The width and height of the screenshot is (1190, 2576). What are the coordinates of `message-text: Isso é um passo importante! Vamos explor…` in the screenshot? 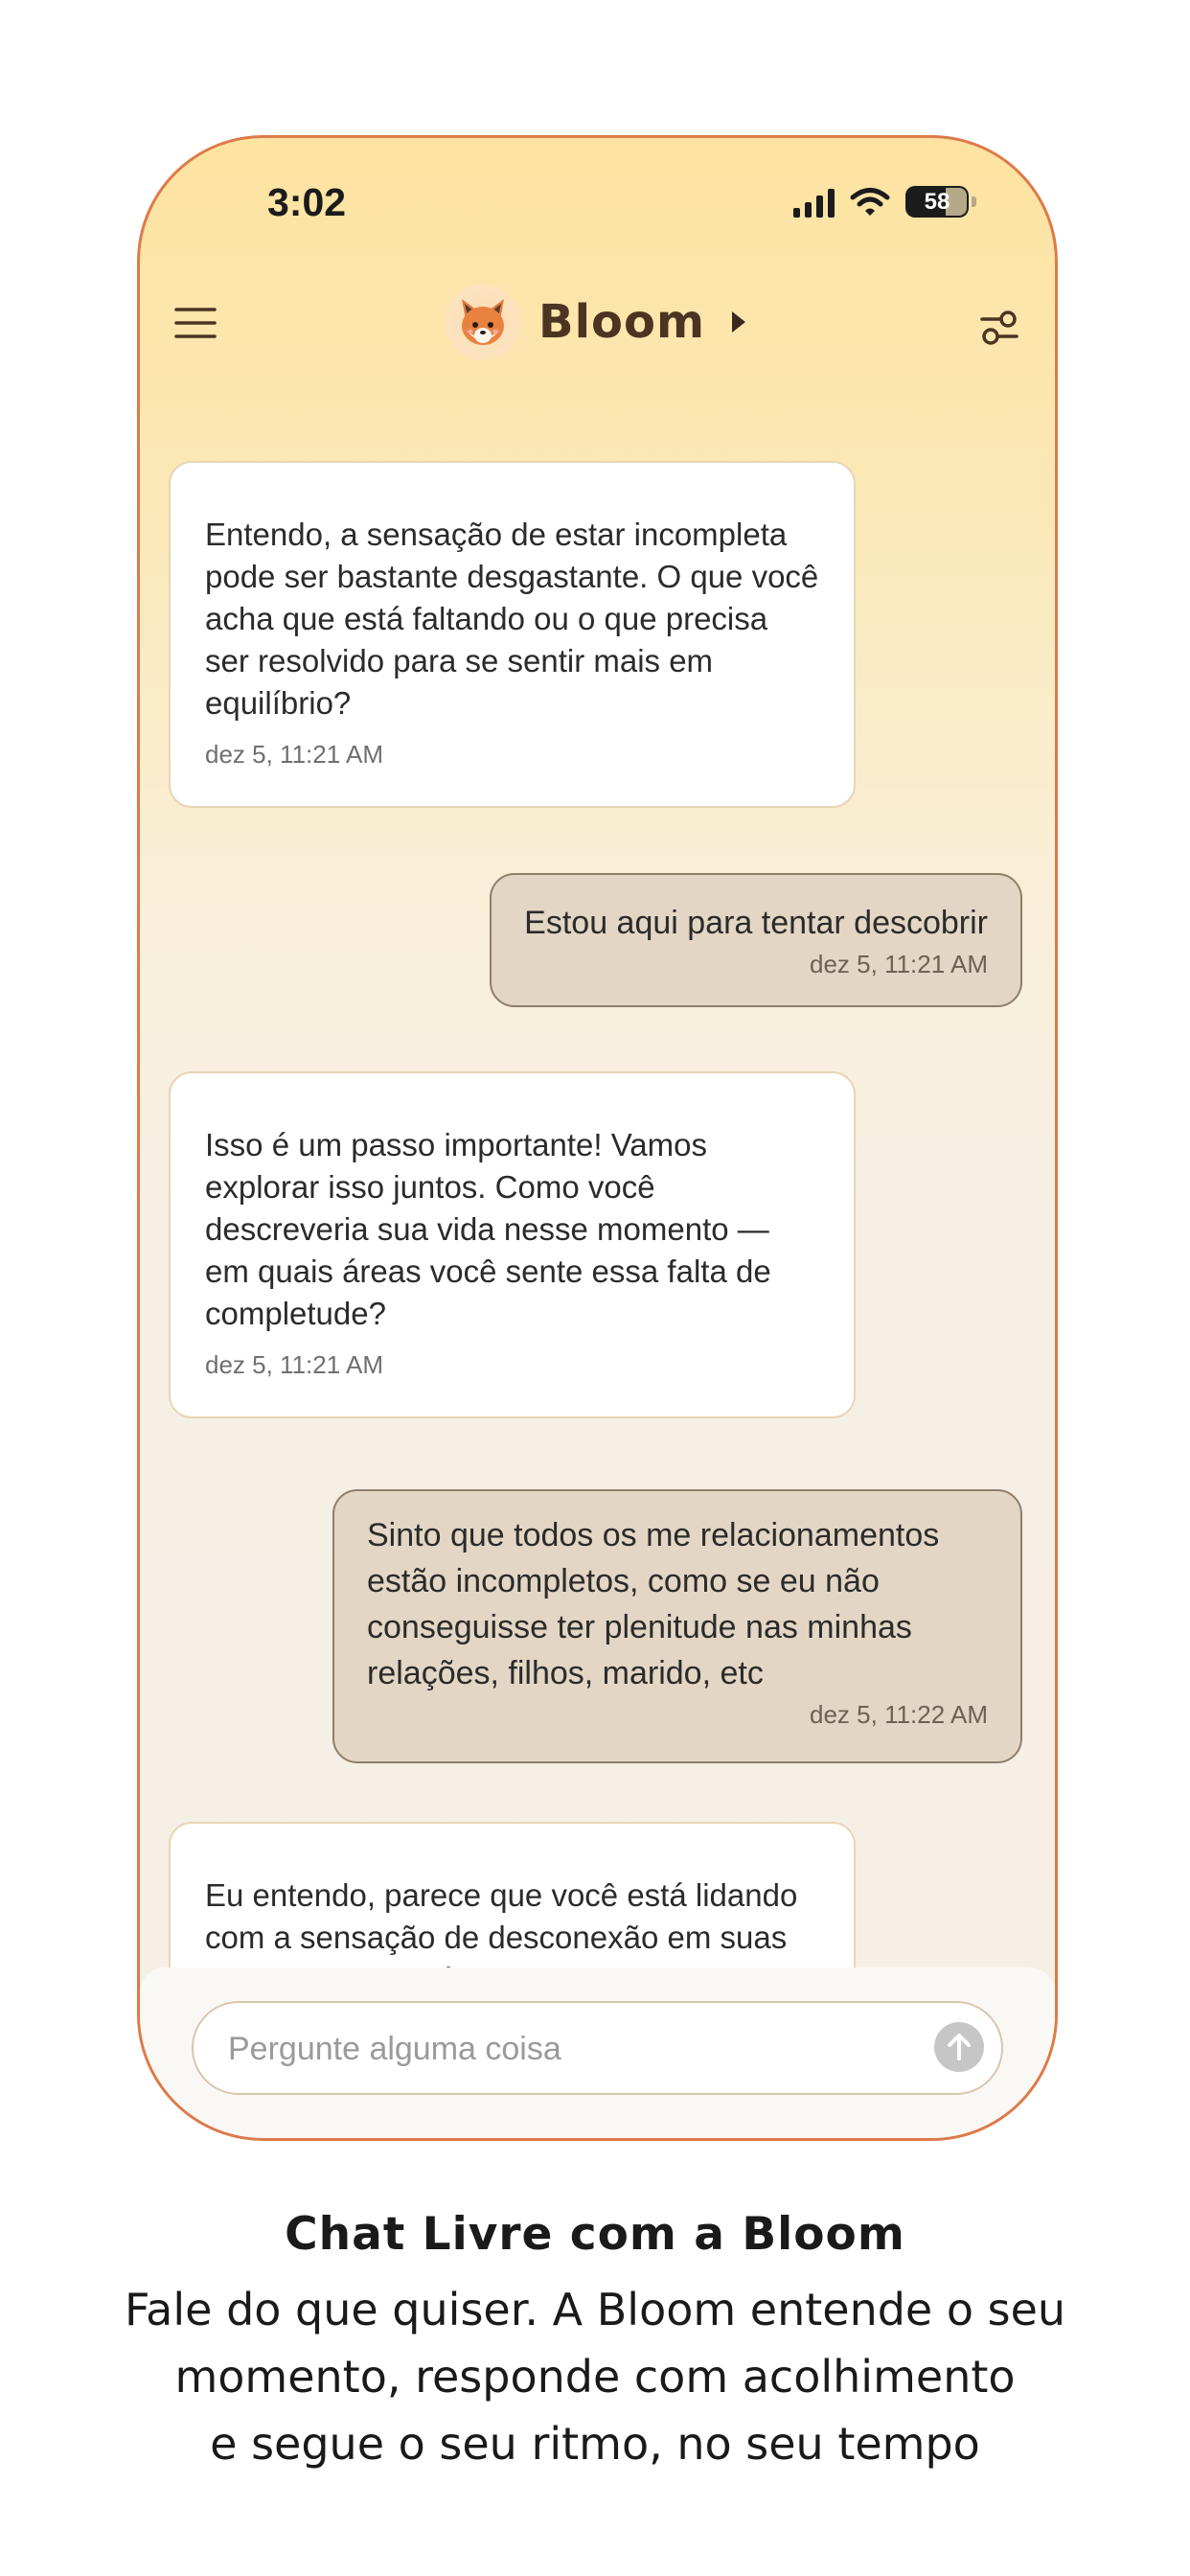 It's located at (488, 1229).